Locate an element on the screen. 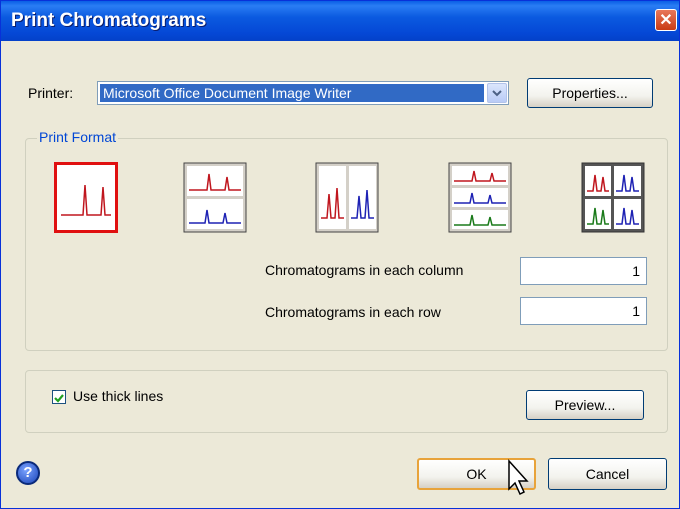 The height and width of the screenshot is (509, 680). title-bar: Print Chromatograms ✕ is located at coordinates (340, 21).